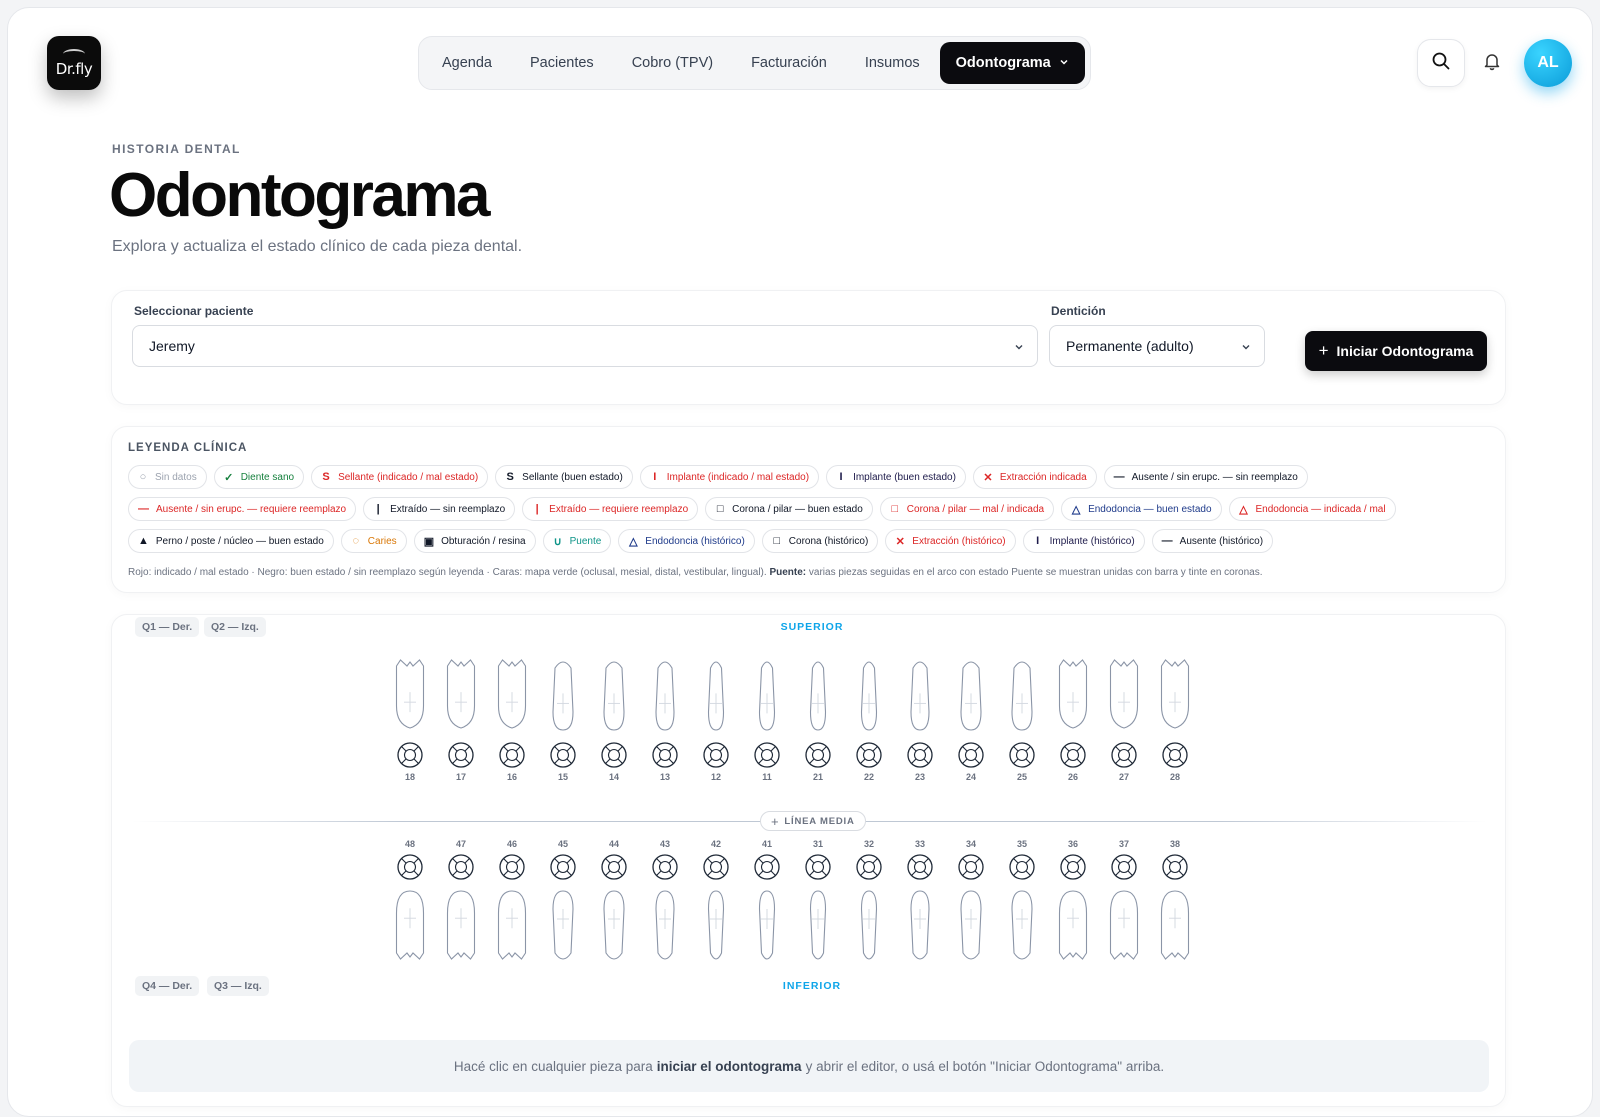  I want to click on legend-chip: I Implante (indicado / mal estado), so click(729, 477).